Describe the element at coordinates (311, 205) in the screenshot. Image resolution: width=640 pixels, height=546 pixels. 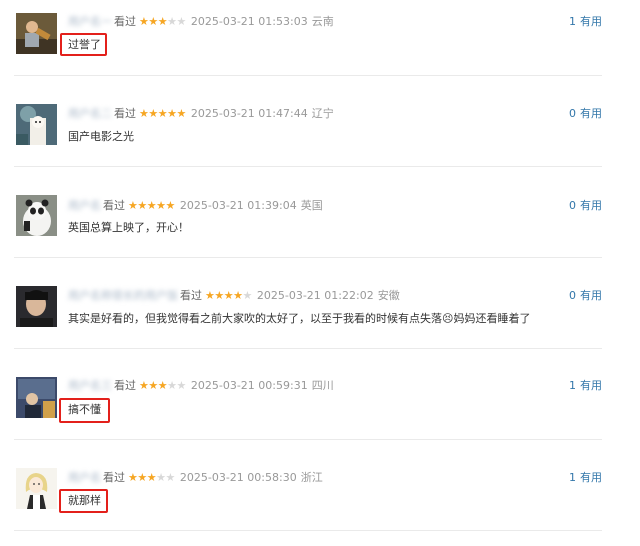
I see `review-location: 英国` at that location.